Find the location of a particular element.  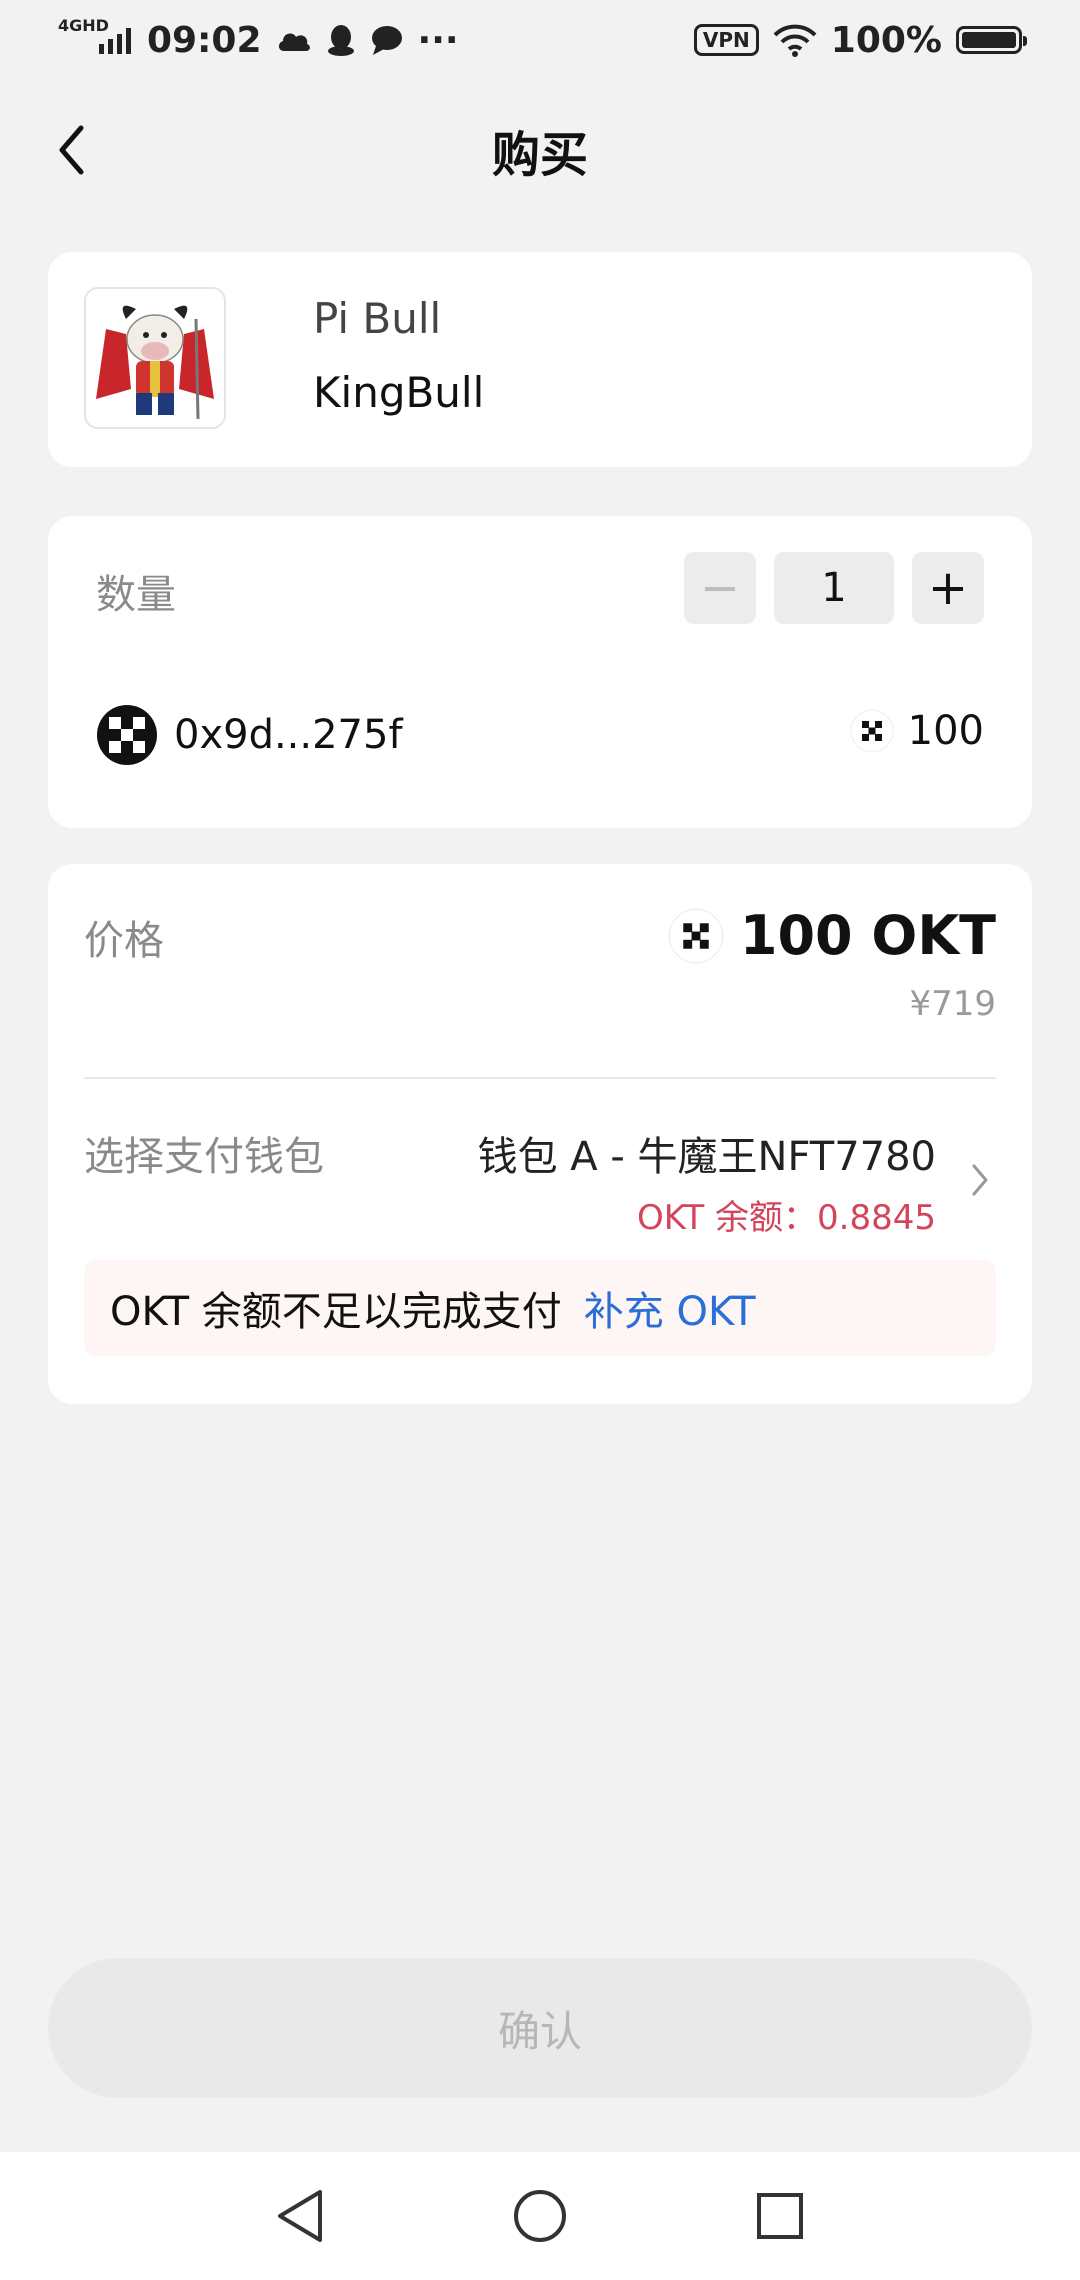

nav-back-button is located at coordinates (300, 2216).